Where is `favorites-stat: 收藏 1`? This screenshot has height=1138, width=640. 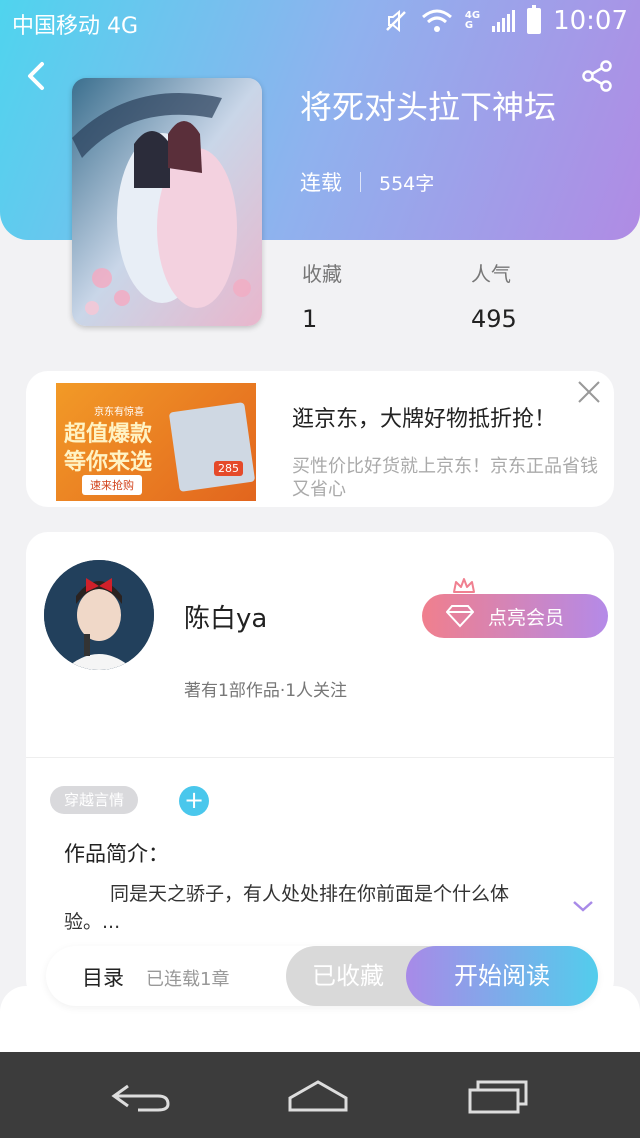
favorites-stat: 收藏 1 is located at coordinates (322, 295).